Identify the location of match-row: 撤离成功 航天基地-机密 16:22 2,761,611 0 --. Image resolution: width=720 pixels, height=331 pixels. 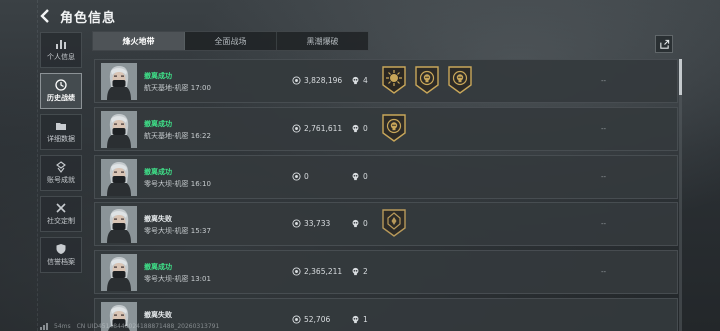
(386, 129).